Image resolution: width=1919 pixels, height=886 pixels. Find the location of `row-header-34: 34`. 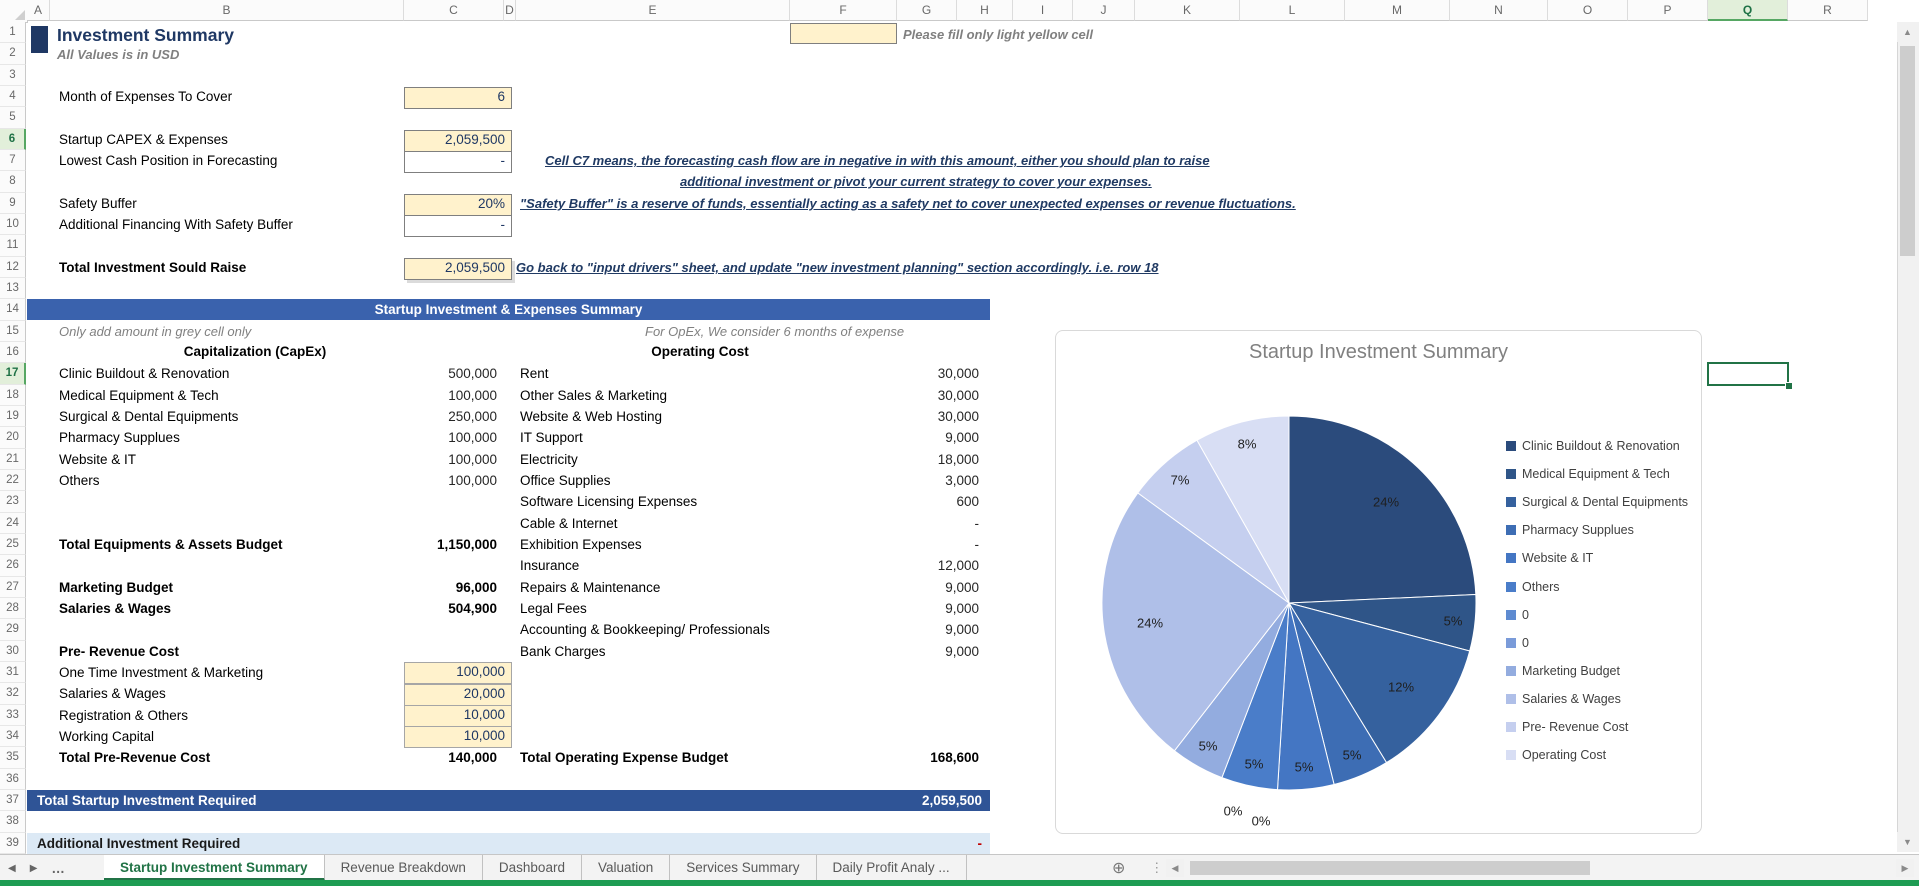

row-header-34: 34 is located at coordinates (13, 736).